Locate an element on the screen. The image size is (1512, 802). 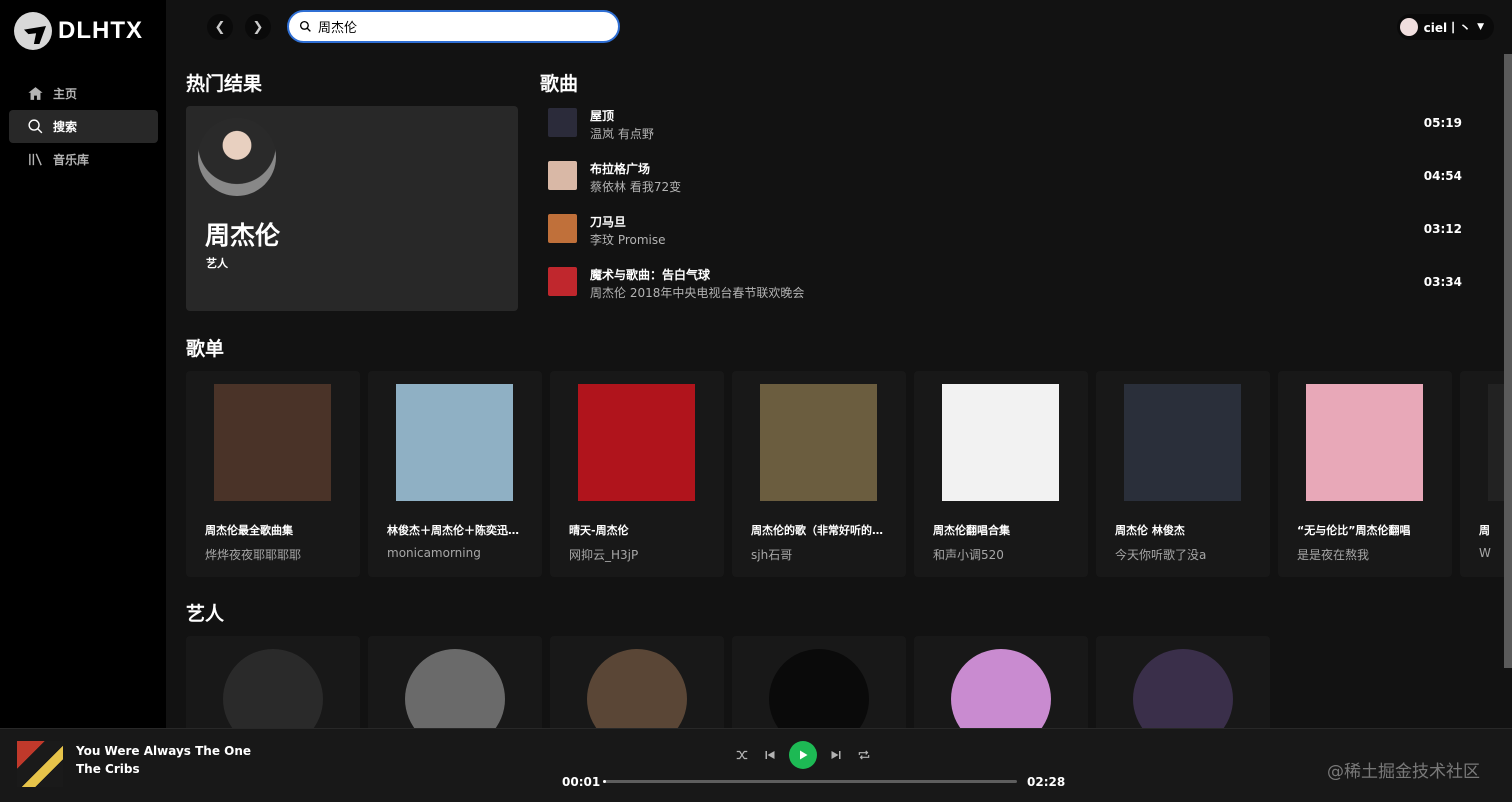
top-result-avatar is located at coordinates (237, 157).